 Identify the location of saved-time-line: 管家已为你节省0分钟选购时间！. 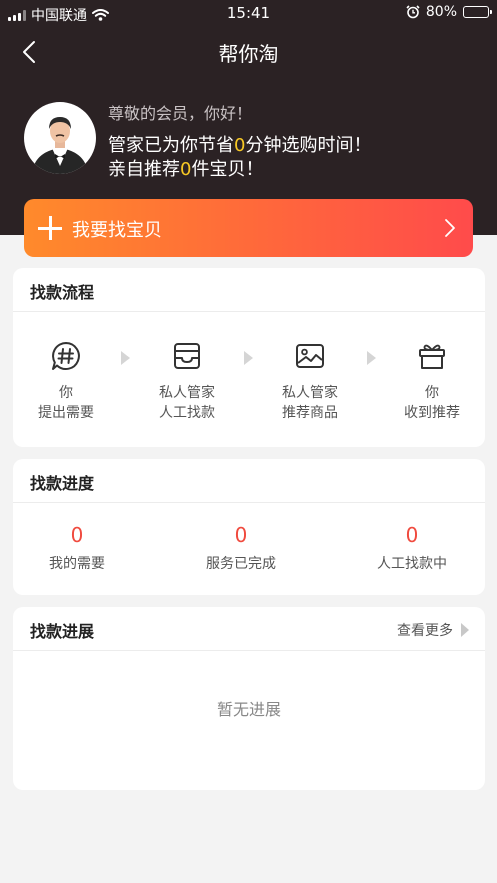
(239, 144).